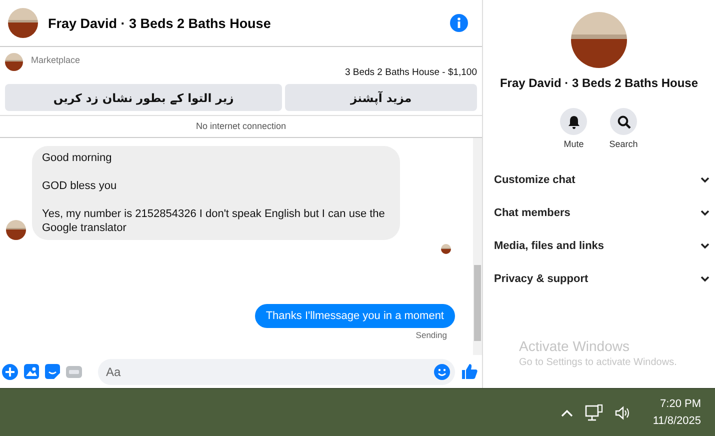 The image size is (715, 436). What do you see at coordinates (623, 121) in the screenshot?
I see `search-icon` at bounding box center [623, 121].